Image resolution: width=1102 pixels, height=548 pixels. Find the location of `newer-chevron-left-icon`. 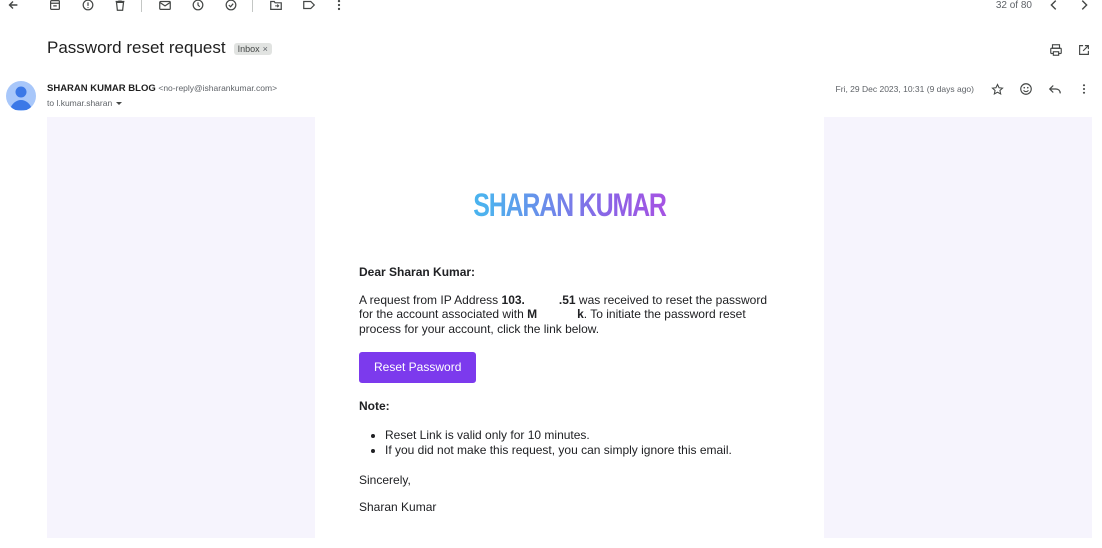

newer-chevron-left-icon is located at coordinates (1054, 8).